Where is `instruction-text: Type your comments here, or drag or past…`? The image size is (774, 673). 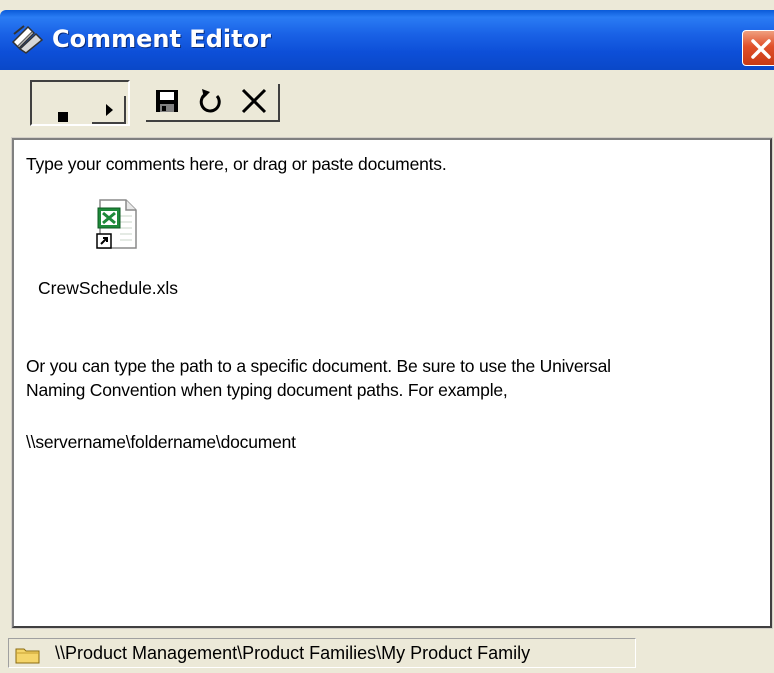 instruction-text: Type your comments here, or drag or past… is located at coordinates (236, 164).